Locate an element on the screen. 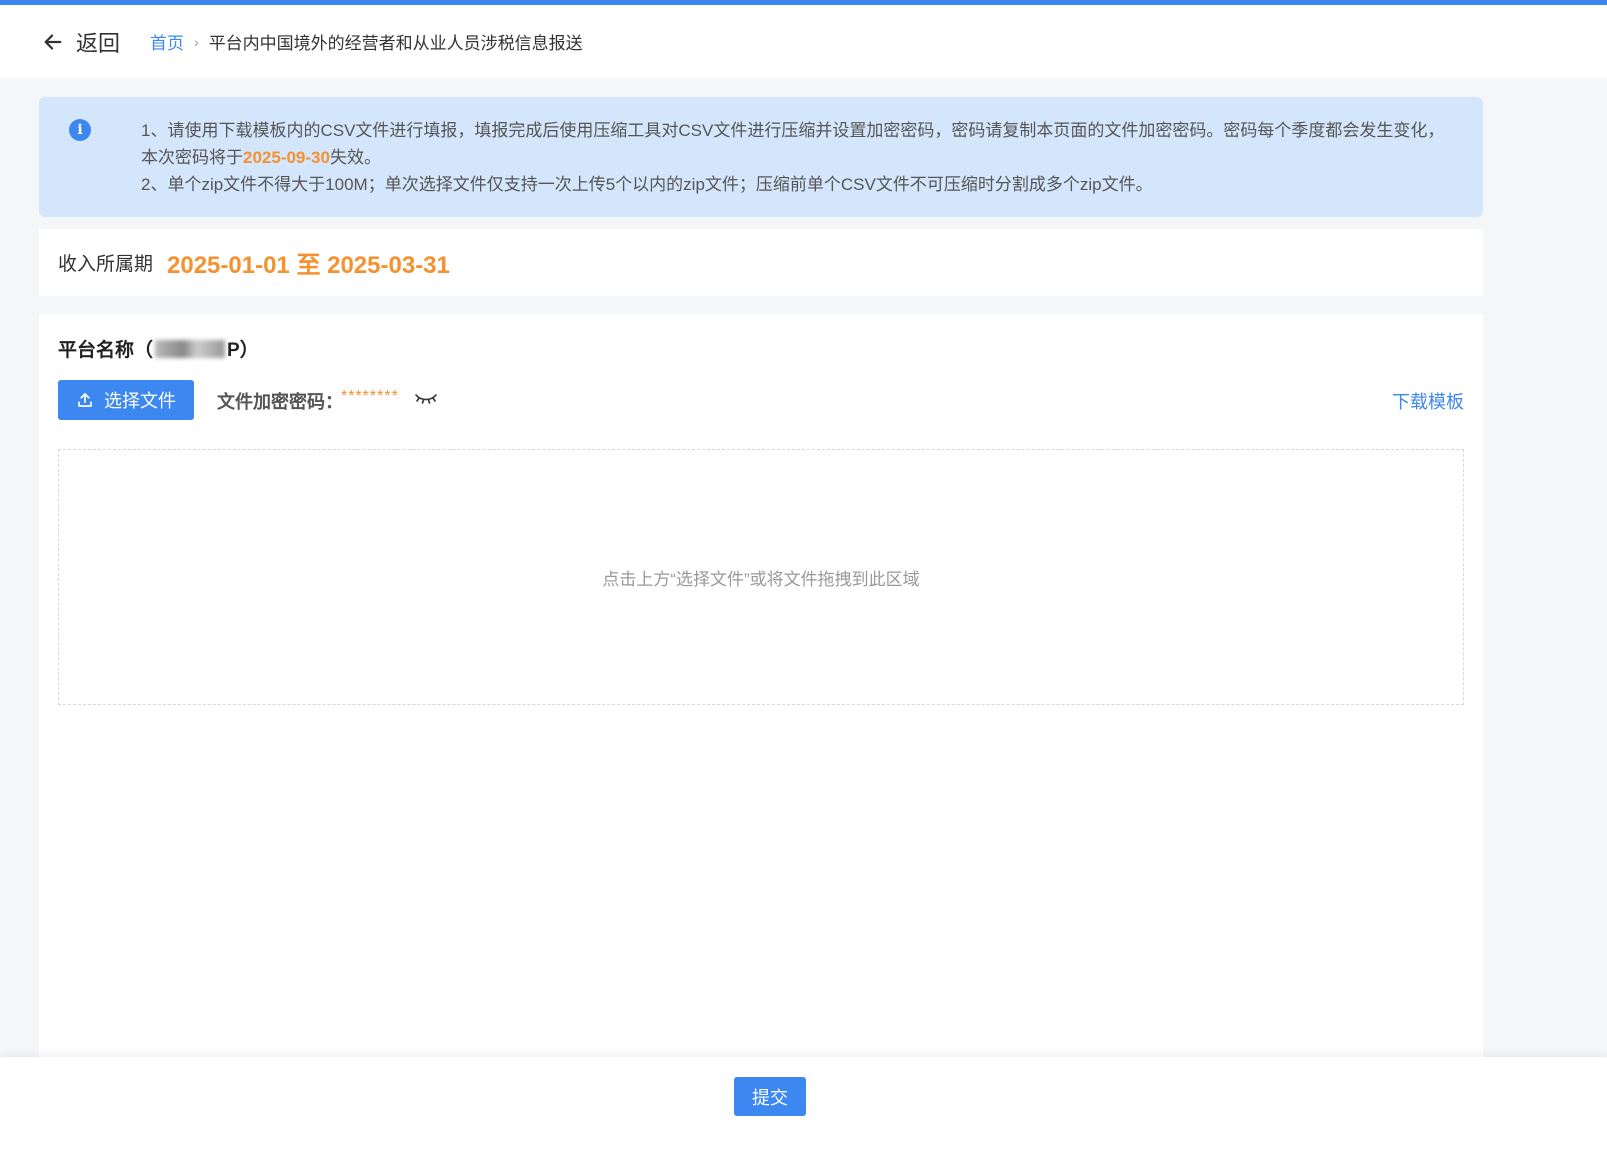 The height and width of the screenshot is (1160, 1607). dropzone-text: 点击上方“选择文件”或将文件拖拽到此区域 is located at coordinates (761, 579).